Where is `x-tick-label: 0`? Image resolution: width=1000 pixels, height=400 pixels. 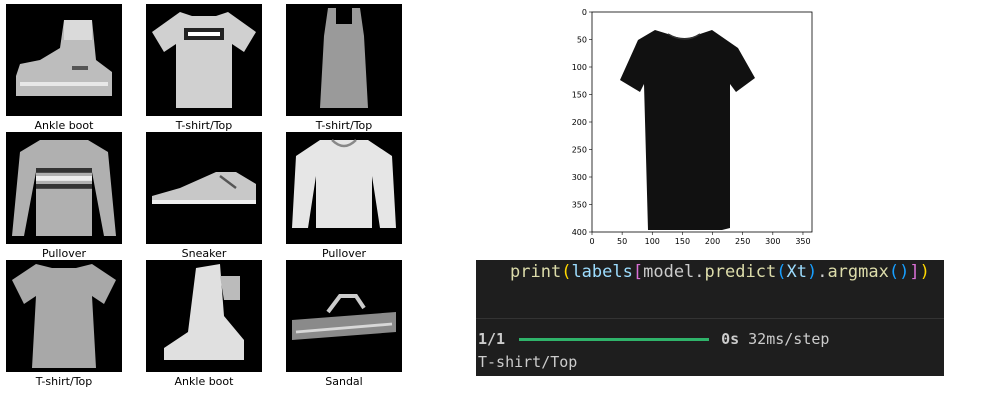 x-tick-label: 0 is located at coordinates (591, 241).